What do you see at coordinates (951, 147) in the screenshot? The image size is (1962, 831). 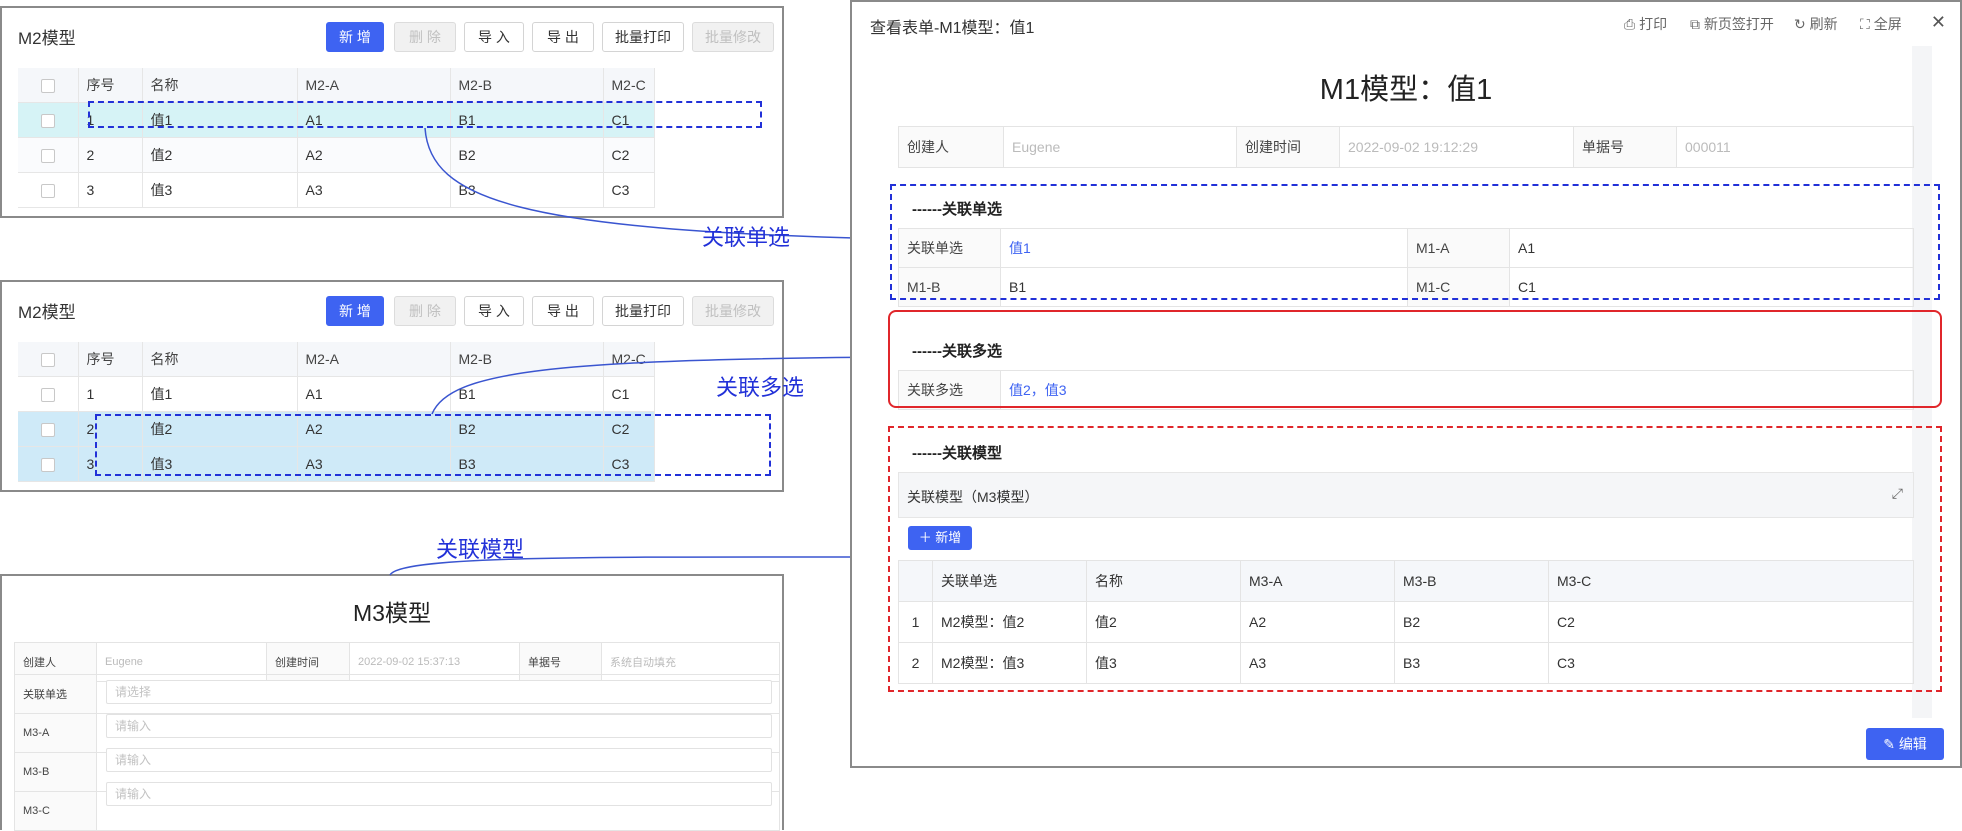 I see `creator-label: 创建人` at bounding box center [951, 147].